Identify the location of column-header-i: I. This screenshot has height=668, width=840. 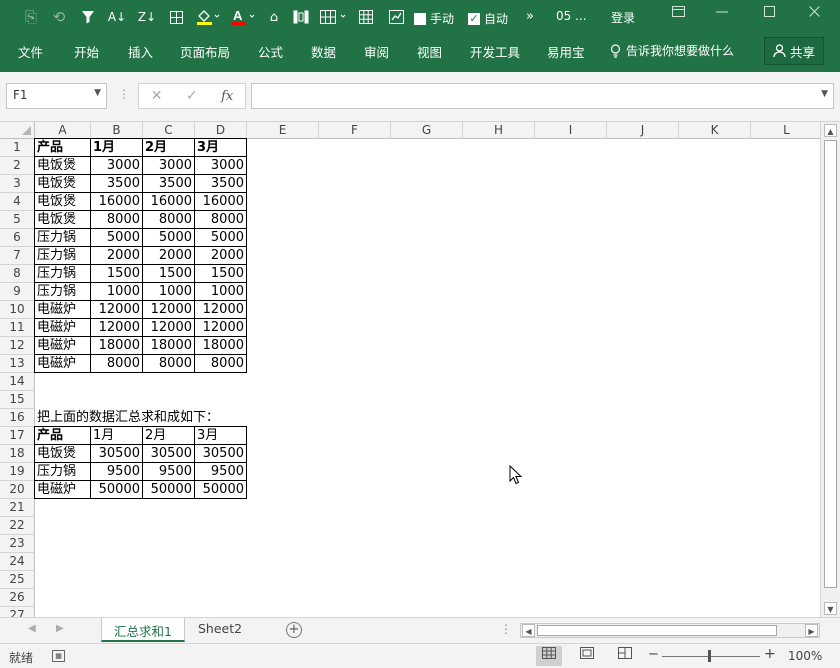
(571, 130).